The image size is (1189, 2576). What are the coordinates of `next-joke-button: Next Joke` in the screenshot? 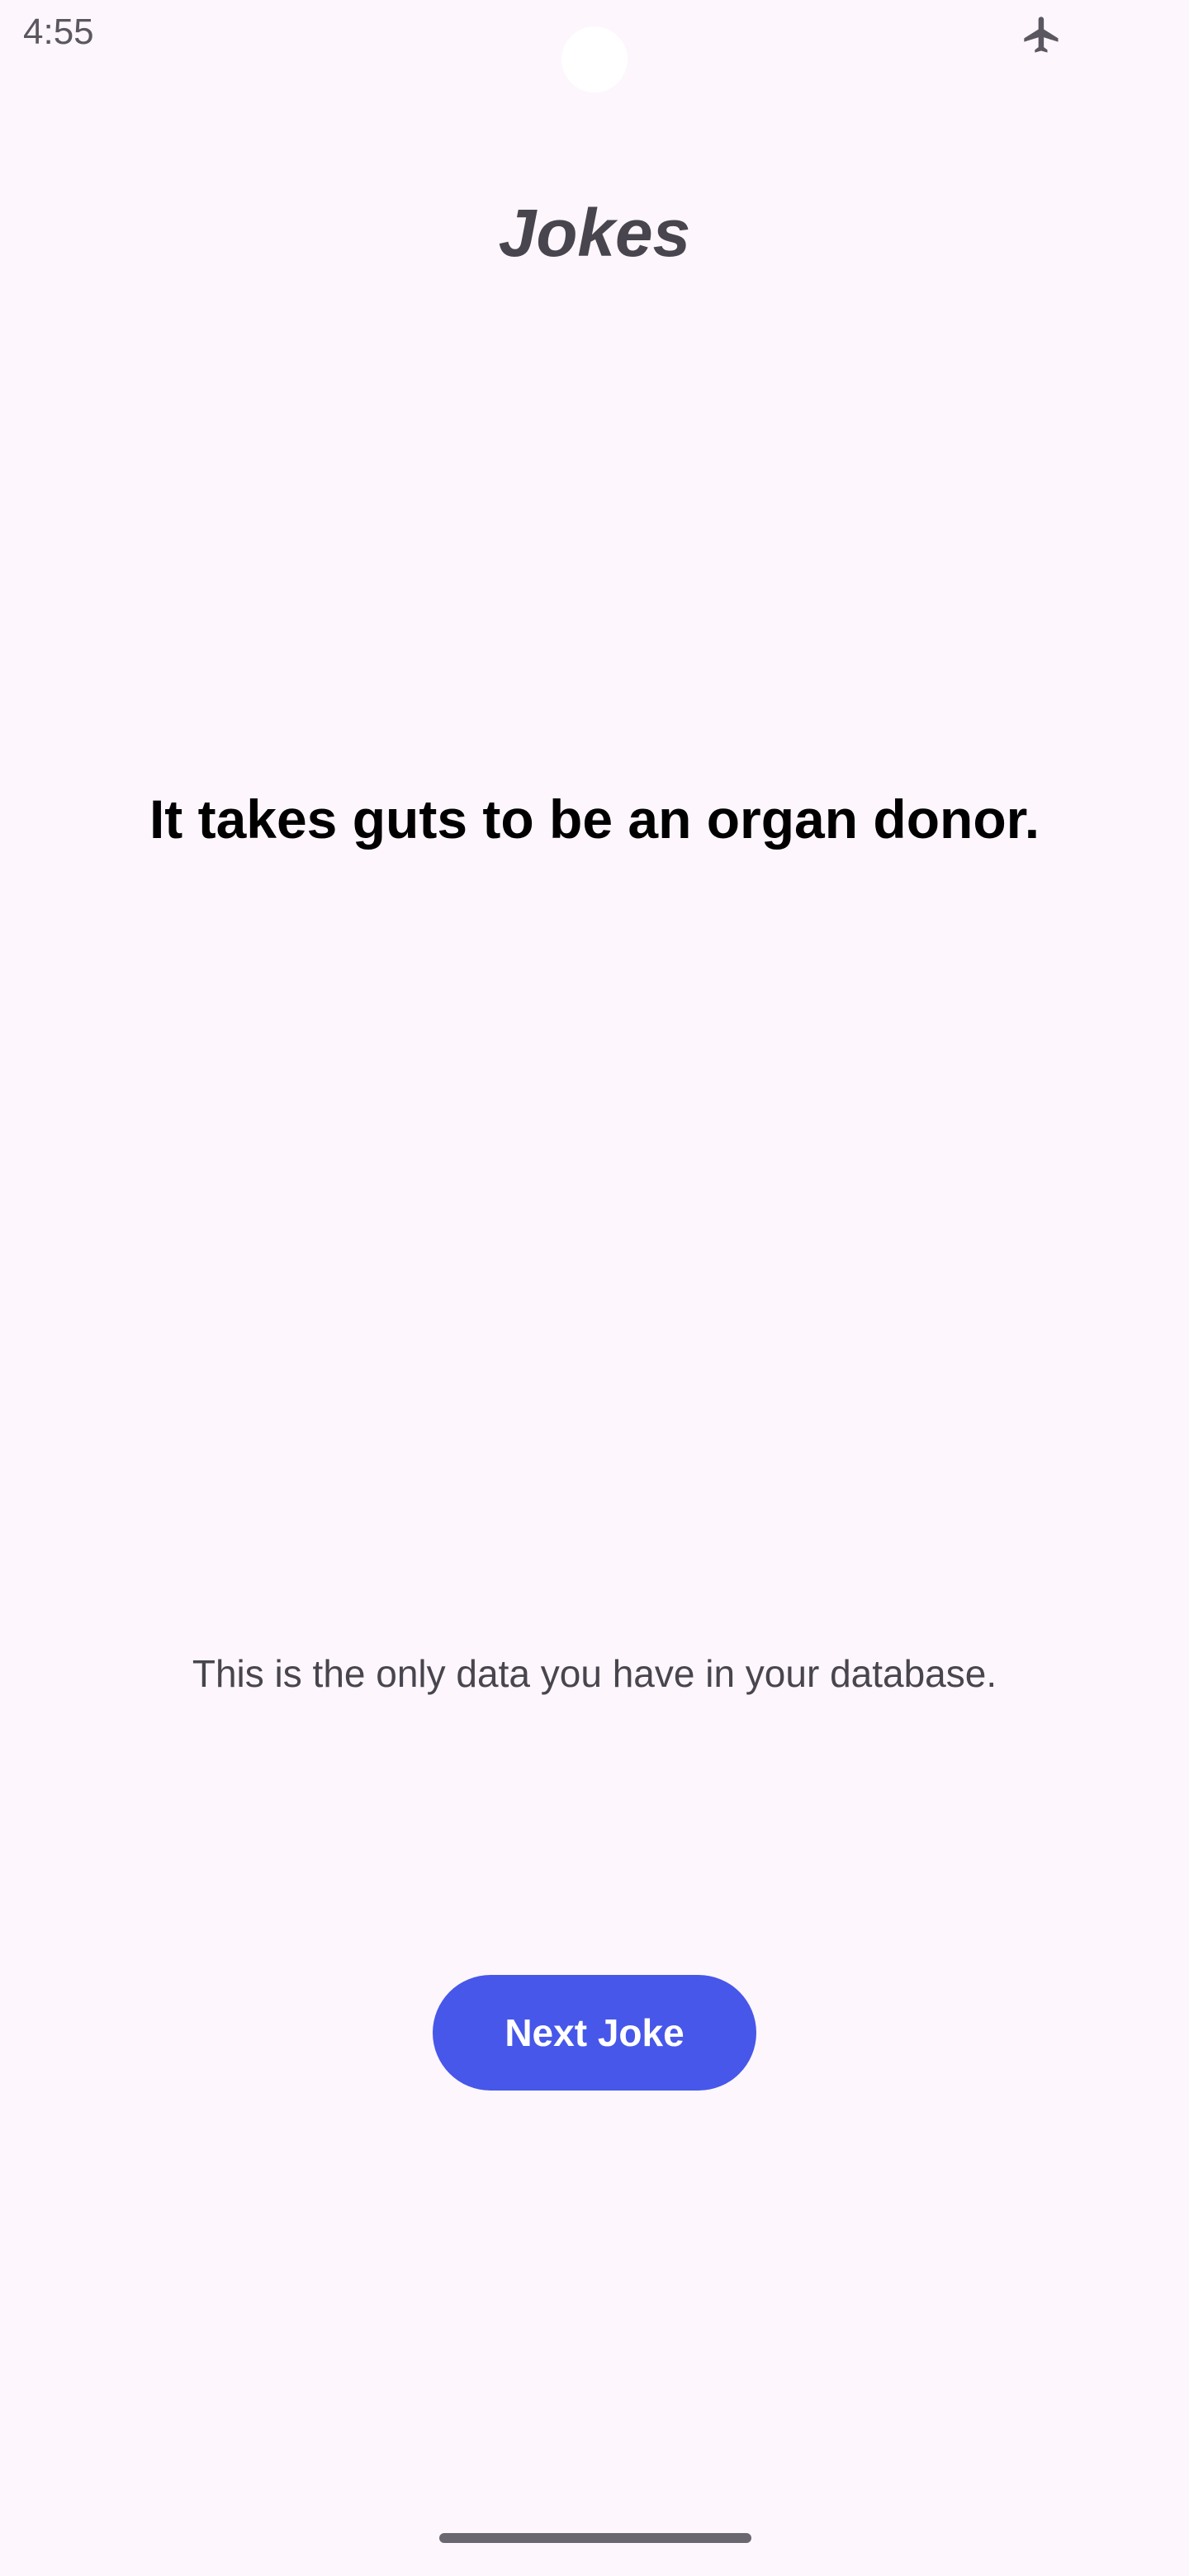 It's located at (594, 2033).